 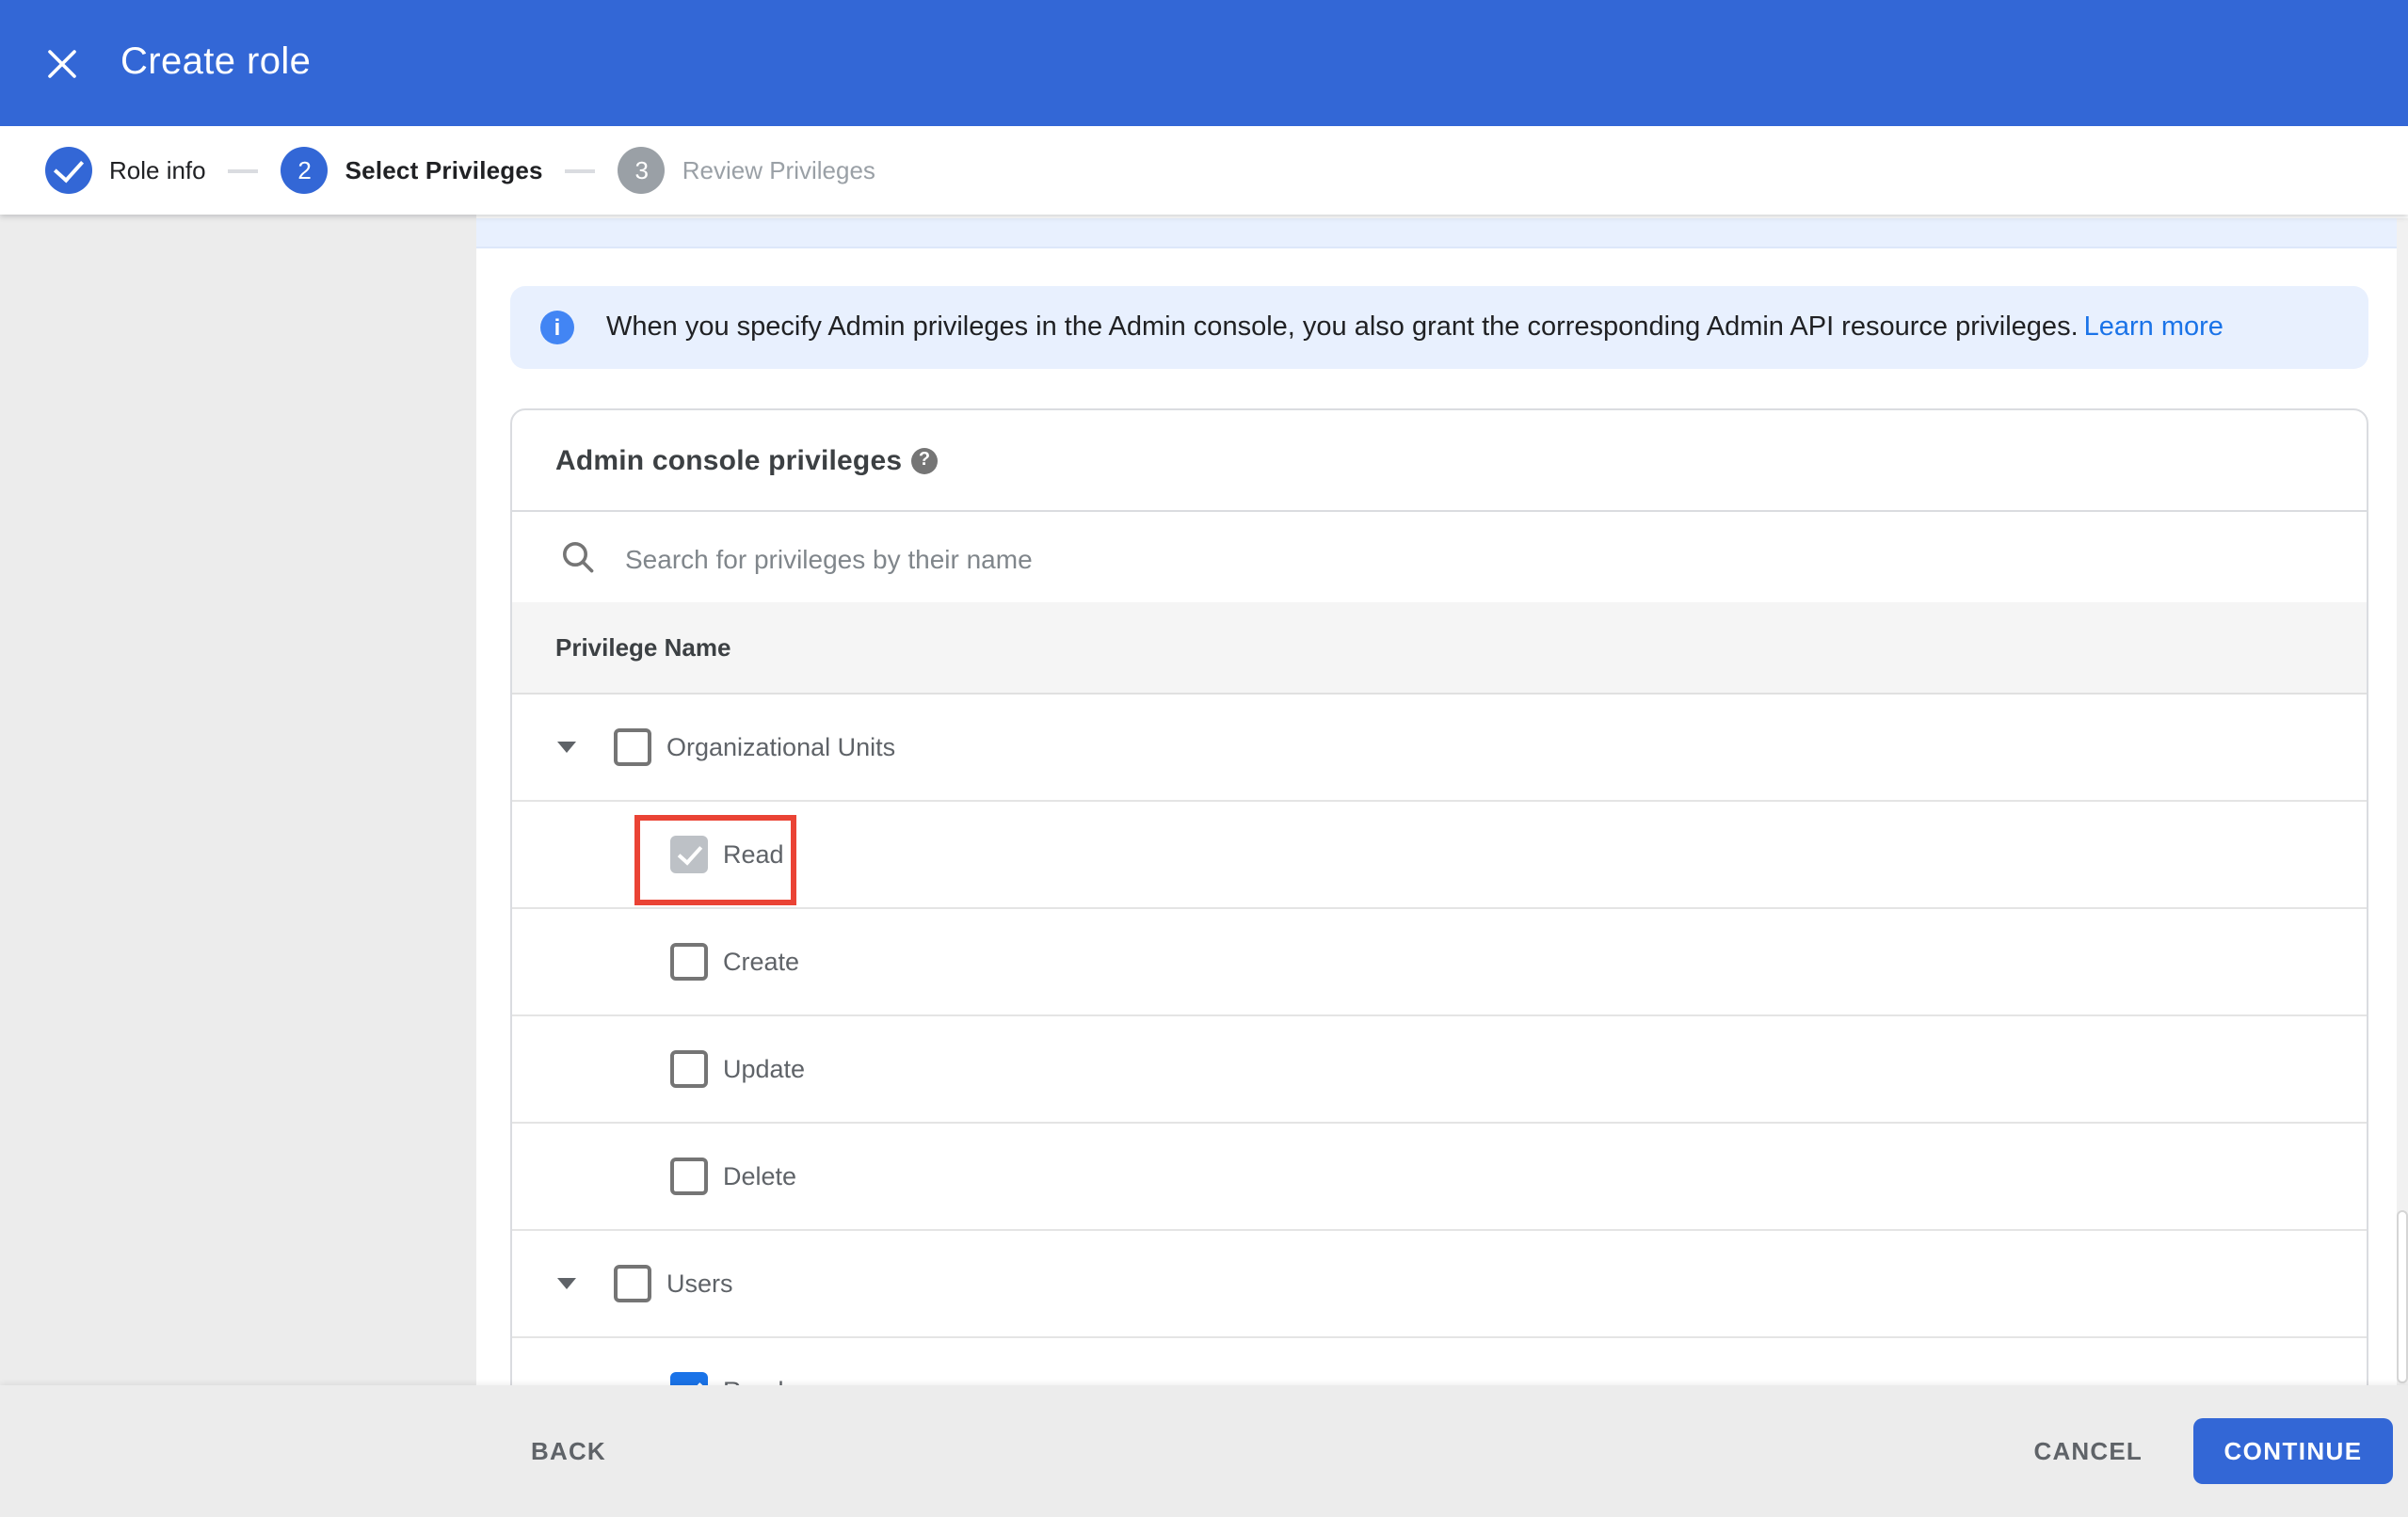 What do you see at coordinates (158, 170) in the screenshot?
I see `step-label: Role info` at bounding box center [158, 170].